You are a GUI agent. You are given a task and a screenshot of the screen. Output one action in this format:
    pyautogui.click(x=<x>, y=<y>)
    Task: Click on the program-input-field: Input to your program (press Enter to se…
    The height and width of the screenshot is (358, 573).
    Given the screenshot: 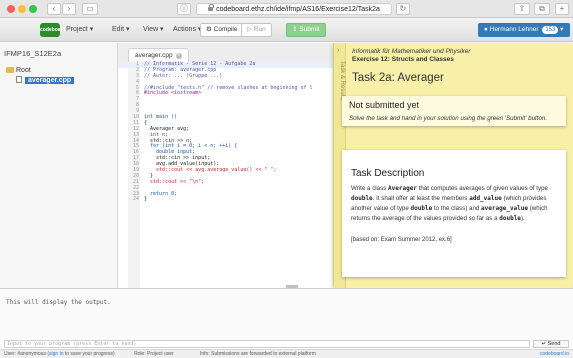 What is the action you would take?
    pyautogui.click(x=267, y=344)
    